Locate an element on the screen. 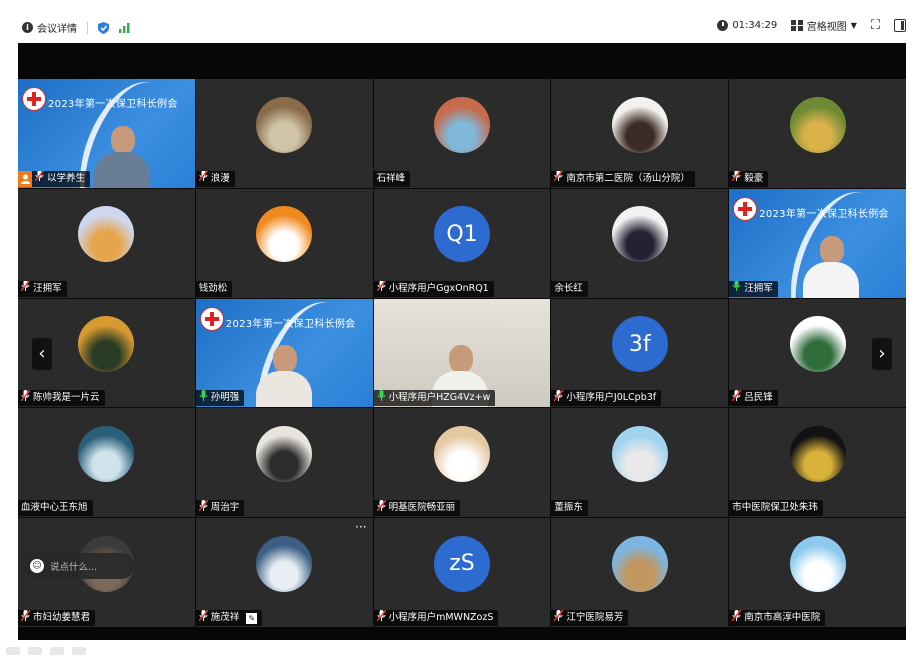  signal-icon is located at coordinates (124, 27).